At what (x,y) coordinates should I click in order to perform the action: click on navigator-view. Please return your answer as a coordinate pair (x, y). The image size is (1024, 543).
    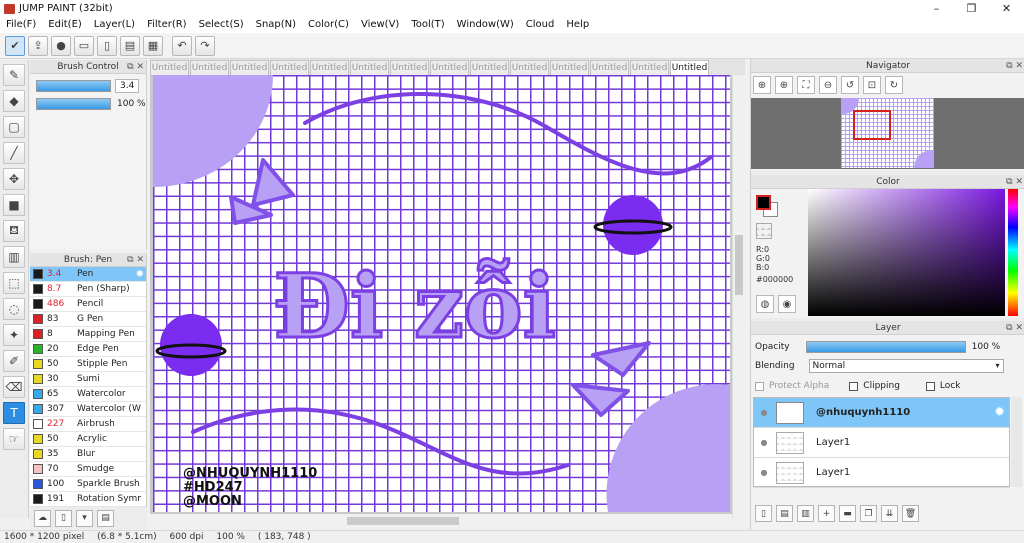
    Looking at the image, I should click on (887, 133).